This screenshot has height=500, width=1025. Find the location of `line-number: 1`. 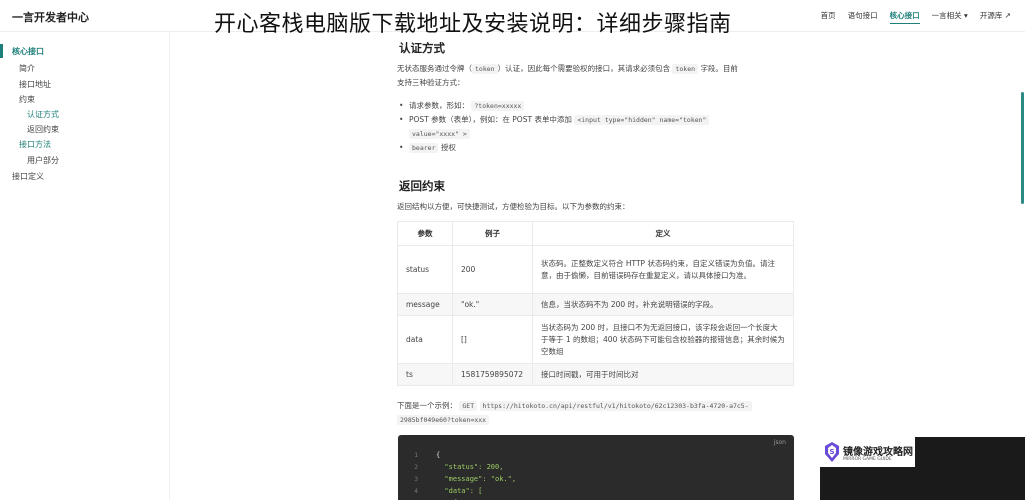

line-number: 1 is located at coordinates (416, 455).